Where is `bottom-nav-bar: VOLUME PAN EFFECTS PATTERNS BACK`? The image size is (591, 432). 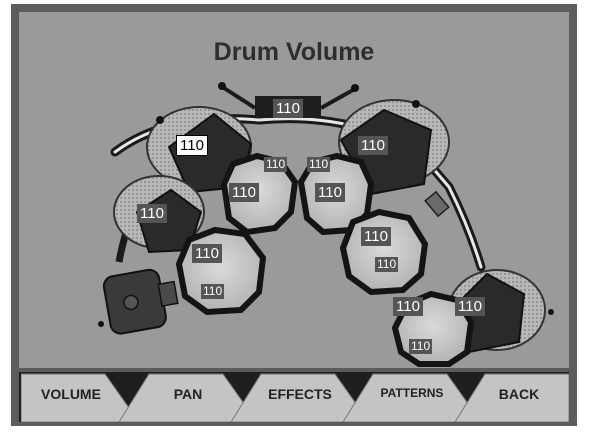
bottom-nav-bar: VOLUME PAN EFFECTS PATTERNS BACK is located at coordinates (294, 397).